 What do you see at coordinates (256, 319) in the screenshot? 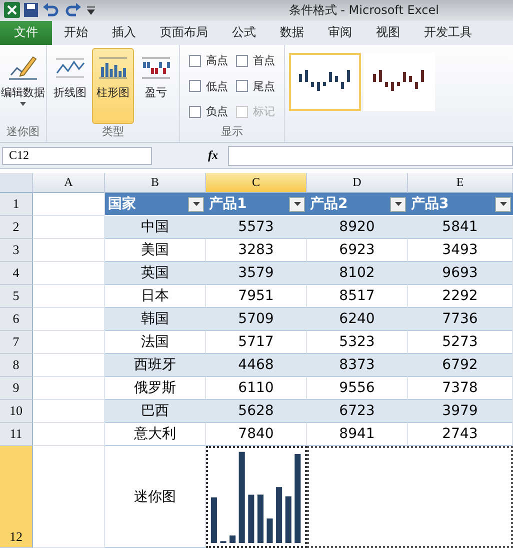
I see `table-cell: 5709` at bounding box center [256, 319].